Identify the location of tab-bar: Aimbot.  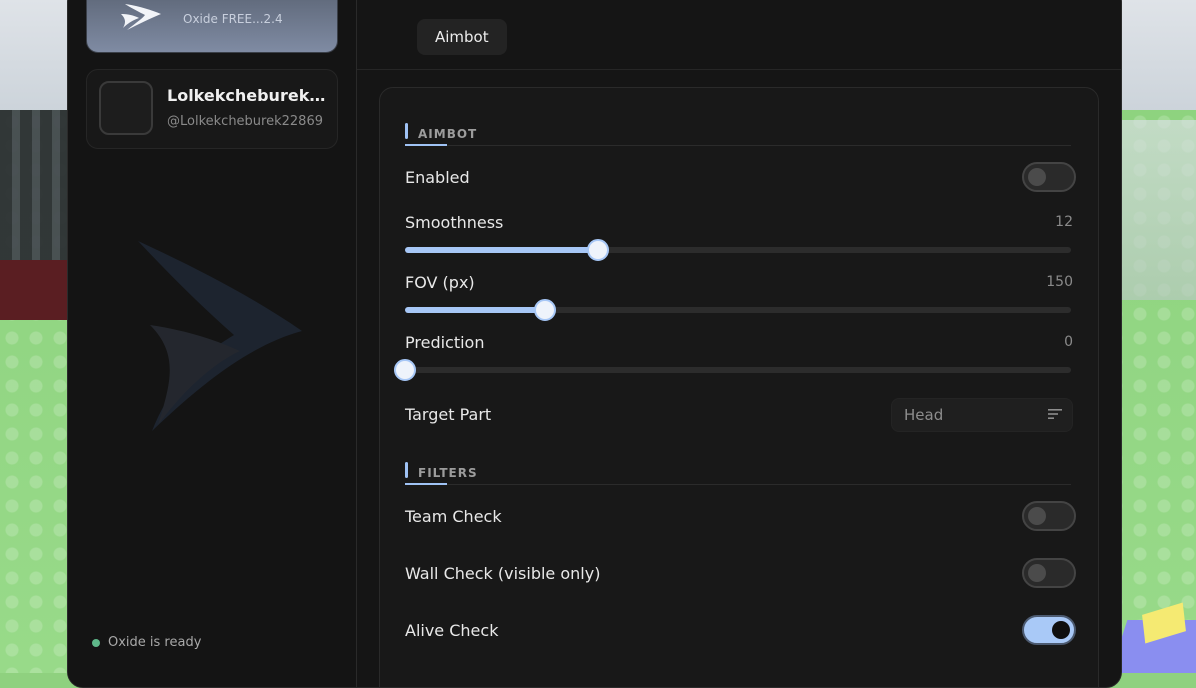
(739, 35).